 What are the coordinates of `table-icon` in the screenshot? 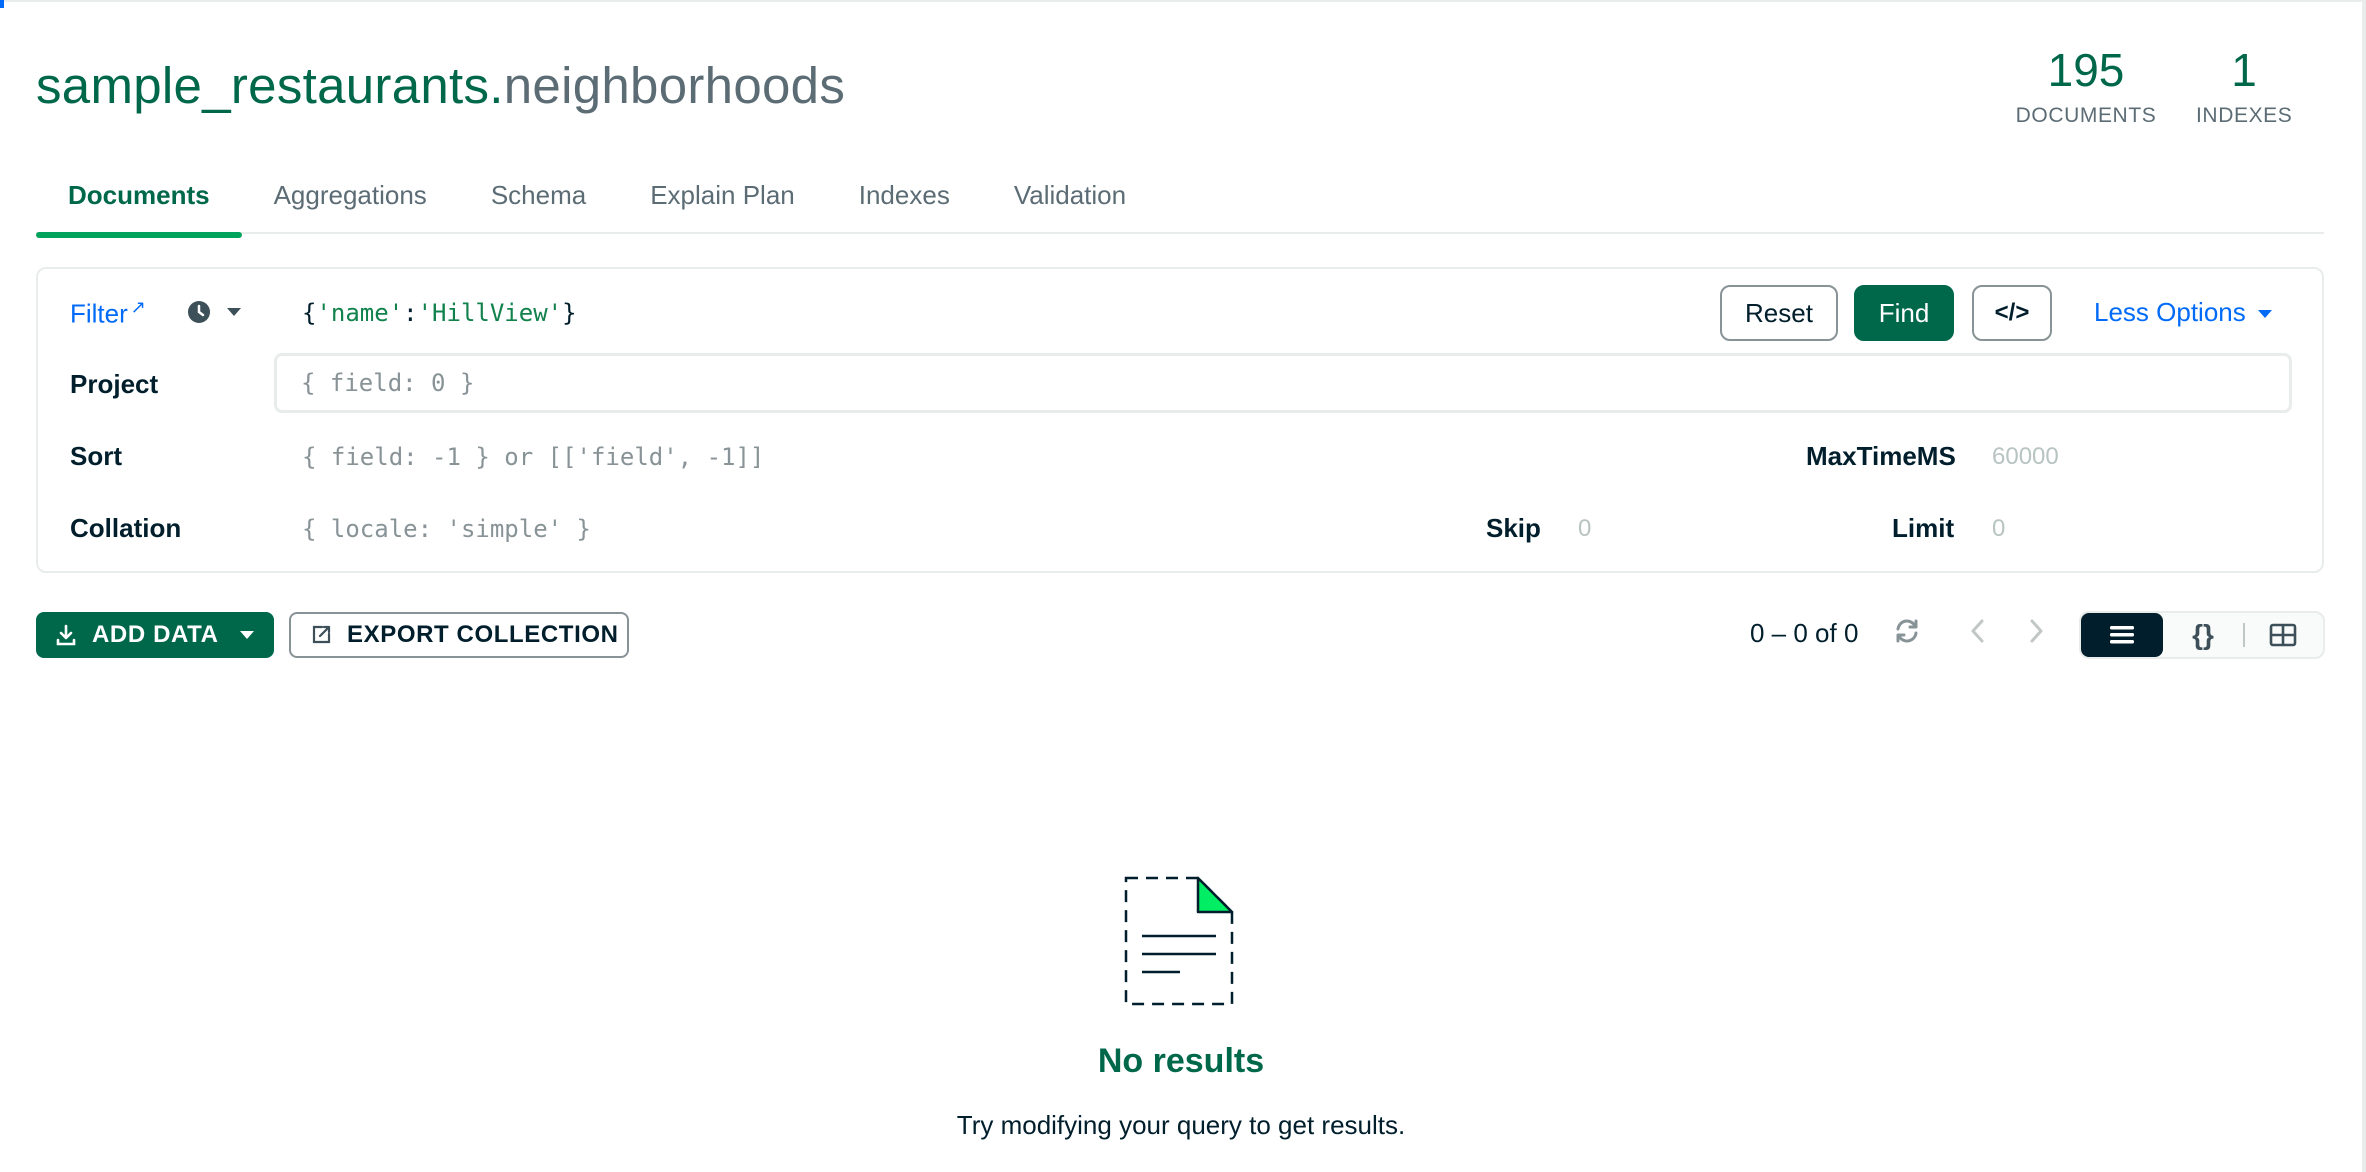 It's located at (2283, 635).